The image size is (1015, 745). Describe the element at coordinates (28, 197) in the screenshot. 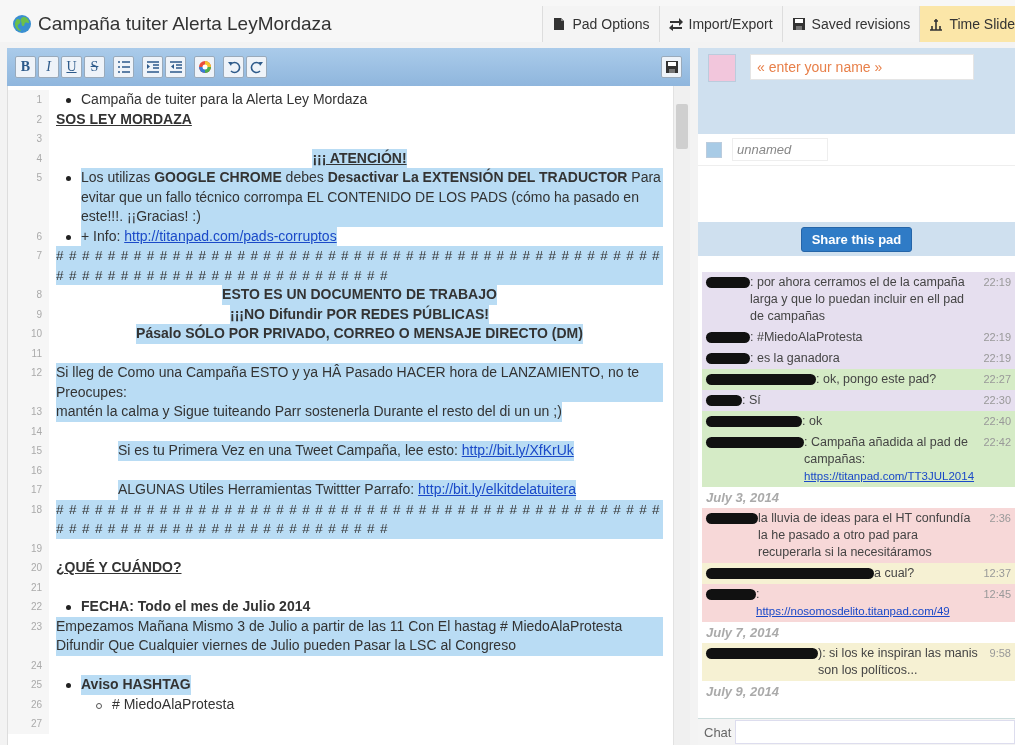

I see `line-number: 5` at that location.